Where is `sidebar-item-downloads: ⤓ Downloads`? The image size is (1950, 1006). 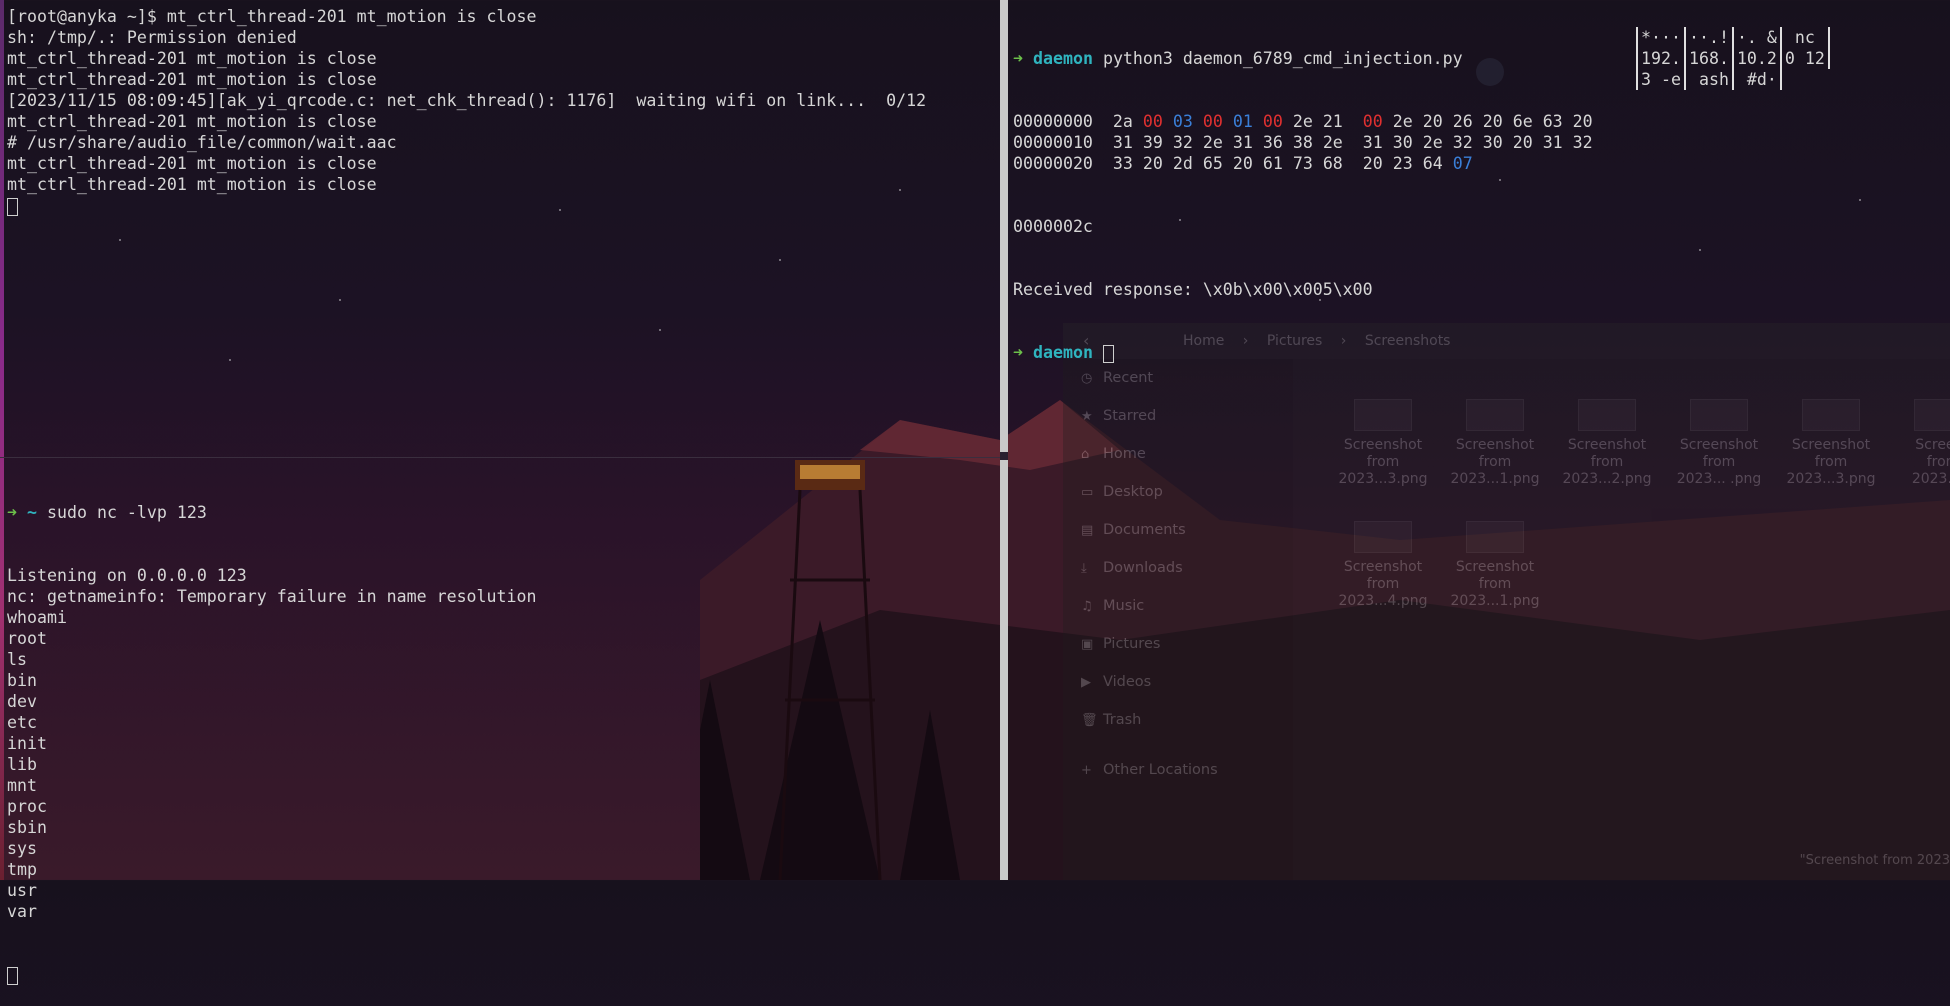
sidebar-item-downloads: ⤓ Downloads is located at coordinates (1178, 568).